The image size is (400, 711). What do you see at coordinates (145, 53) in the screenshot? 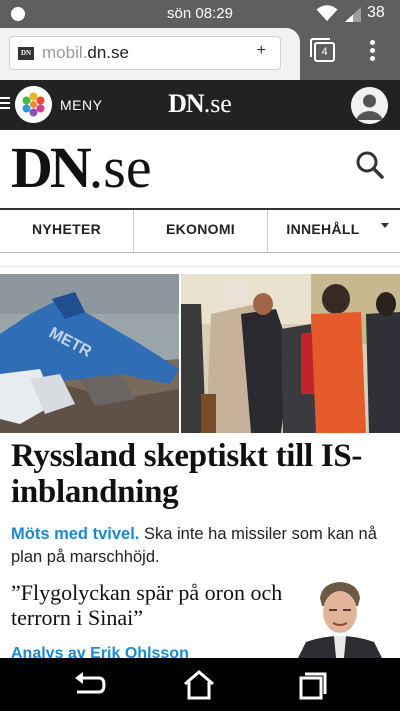
I see `address-bar: DN mobil.dn.se +` at bounding box center [145, 53].